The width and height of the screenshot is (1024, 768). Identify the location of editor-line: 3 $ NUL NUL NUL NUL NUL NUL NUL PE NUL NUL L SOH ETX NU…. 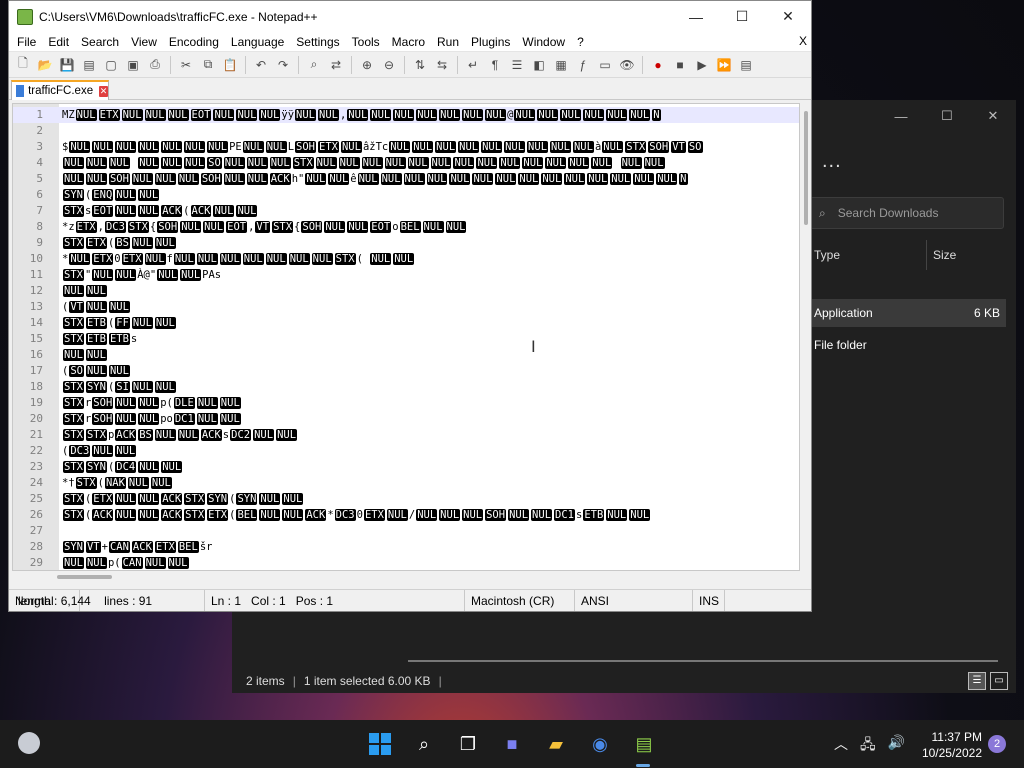
(406, 147).